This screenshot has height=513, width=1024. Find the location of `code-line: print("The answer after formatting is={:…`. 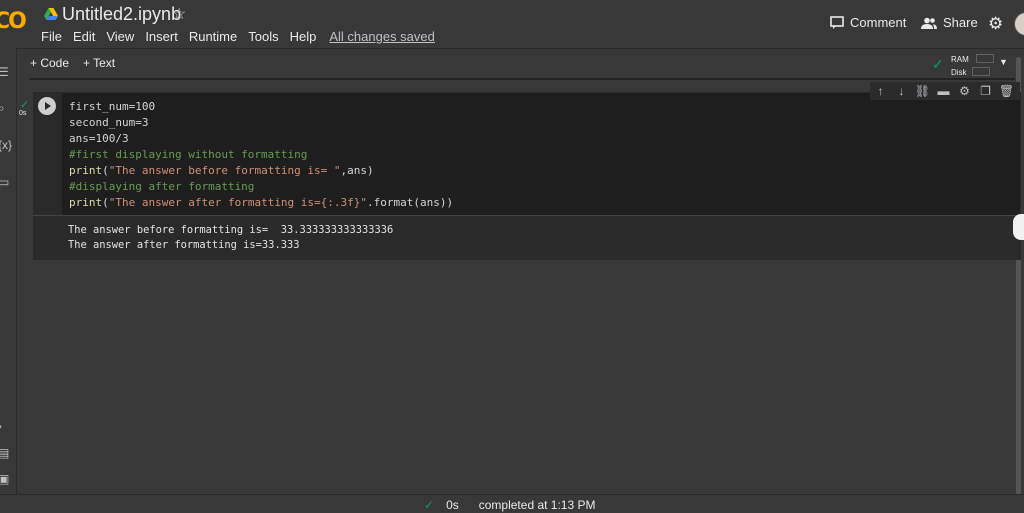

code-line: print("The answer after formatting is={:… is located at coordinates (261, 203).